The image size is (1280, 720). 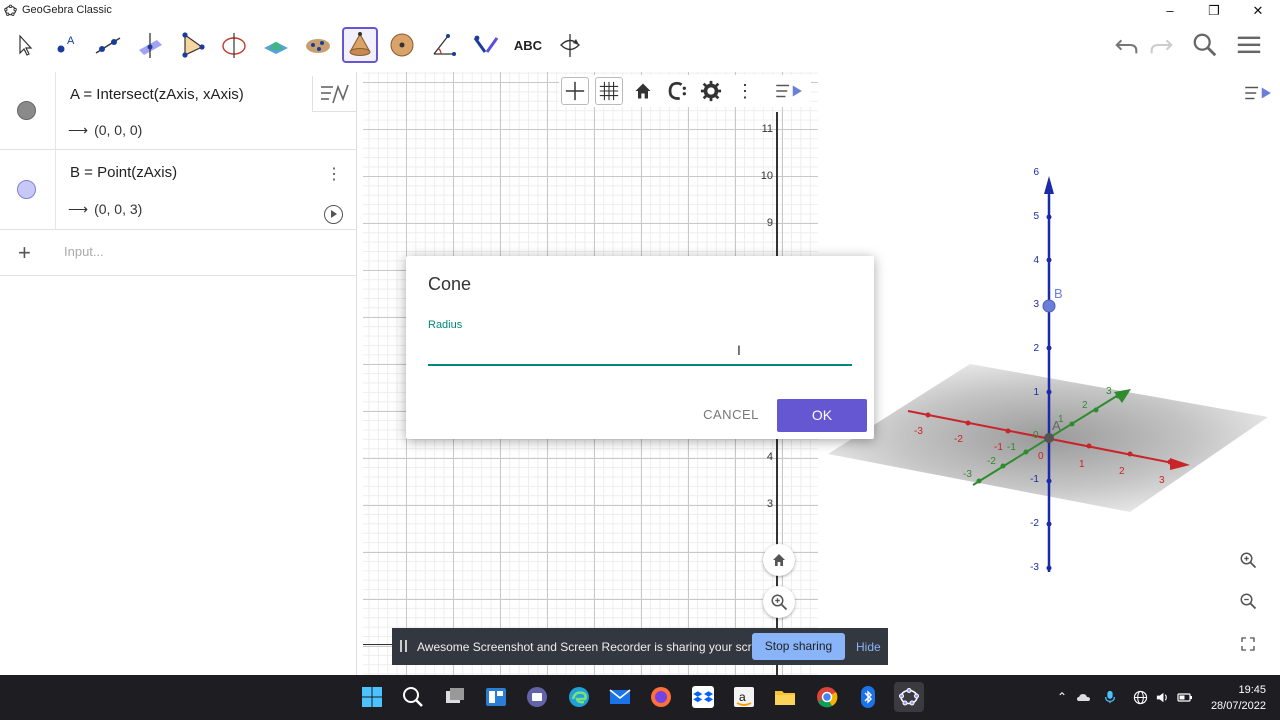 I want to click on point-a, so click(x=1049, y=438).